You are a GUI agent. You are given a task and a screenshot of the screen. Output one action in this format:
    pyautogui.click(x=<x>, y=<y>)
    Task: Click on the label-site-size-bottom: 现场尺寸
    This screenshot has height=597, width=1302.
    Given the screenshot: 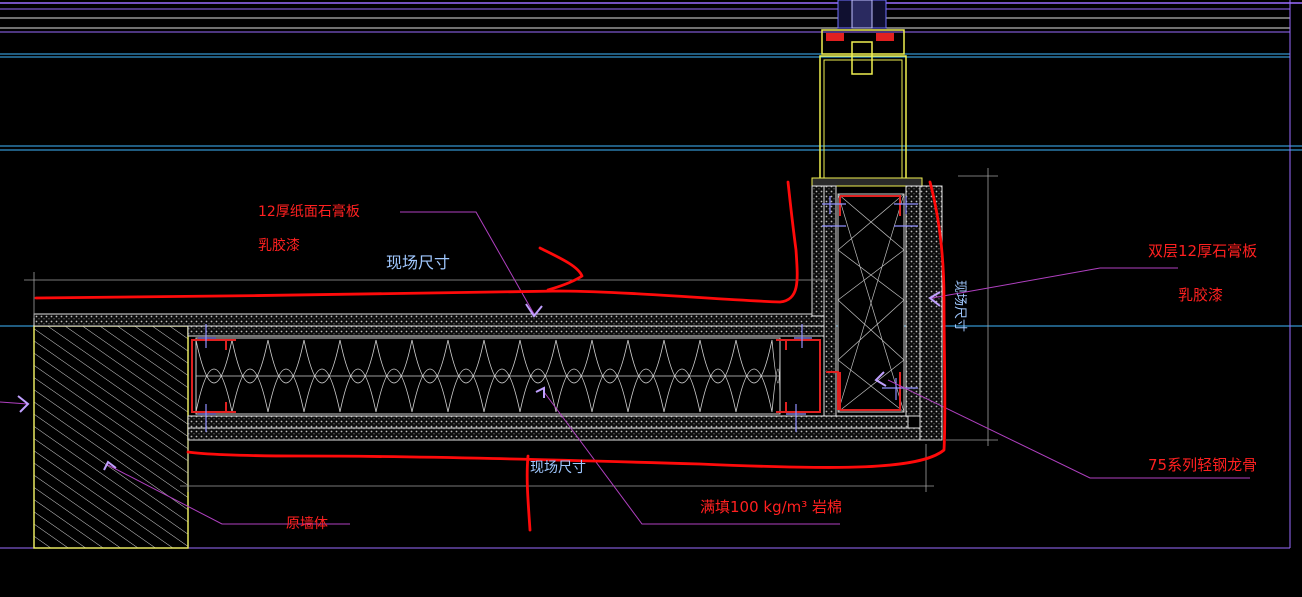 What is the action you would take?
    pyautogui.click(x=558, y=468)
    